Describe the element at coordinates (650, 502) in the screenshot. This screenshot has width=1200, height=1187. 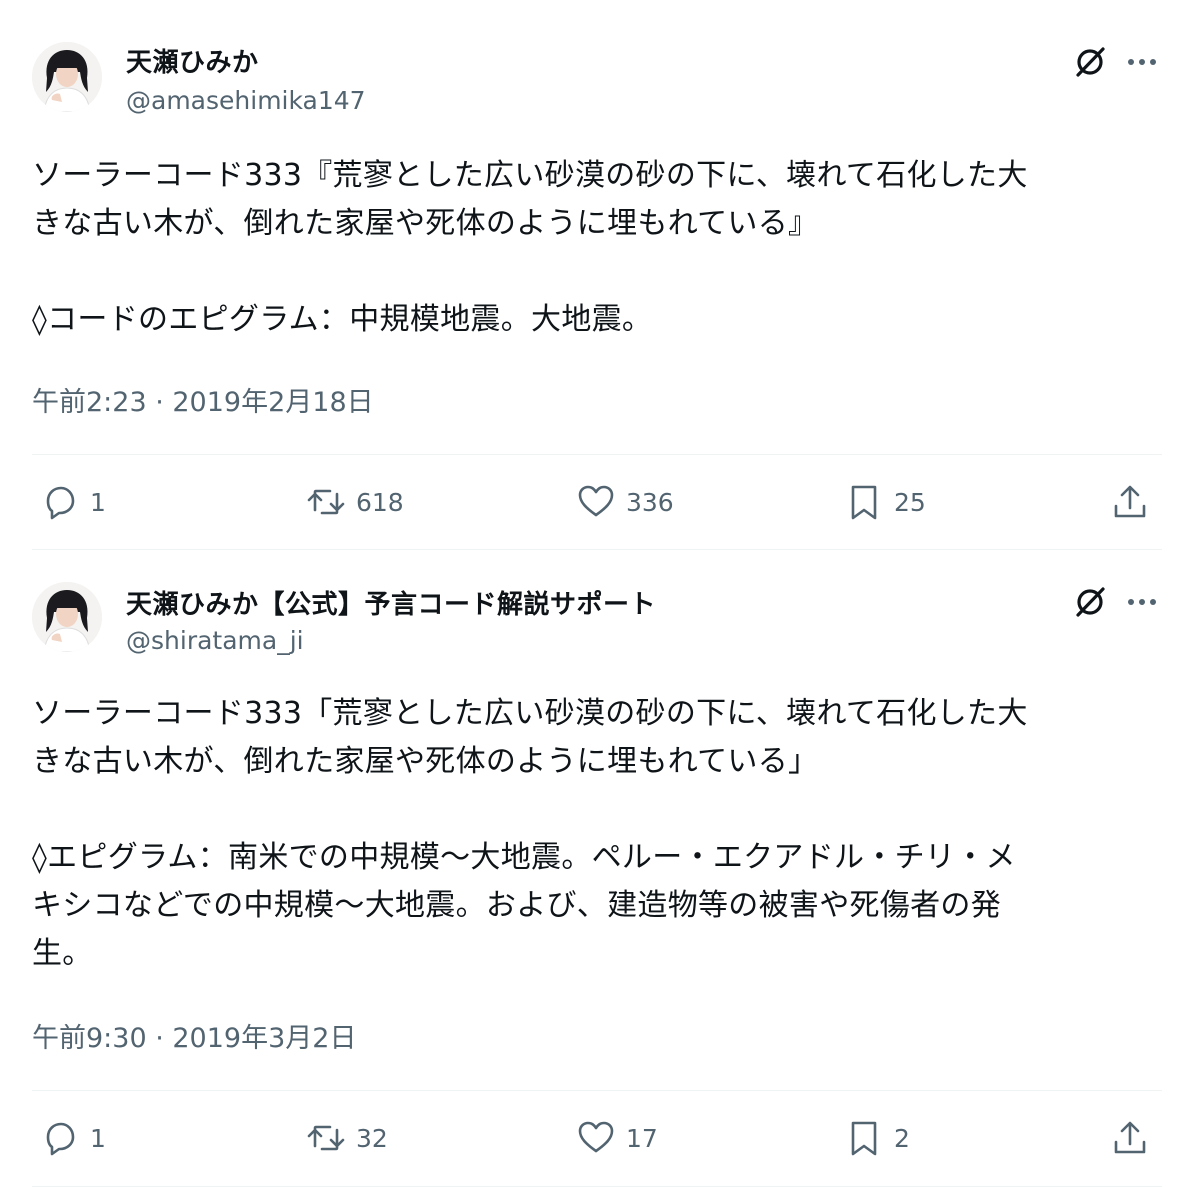
I see `like-count: 336` at that location.